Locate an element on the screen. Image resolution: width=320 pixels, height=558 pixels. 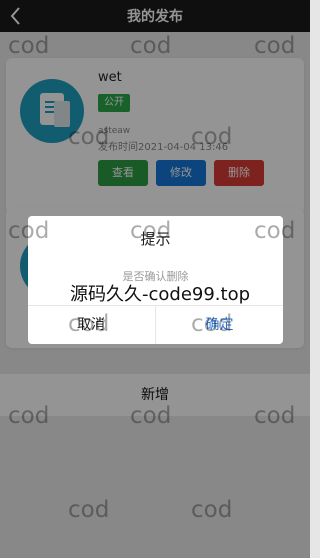
watermark-banner: 源码久久-code99.top is located at coordinates (160, 294).